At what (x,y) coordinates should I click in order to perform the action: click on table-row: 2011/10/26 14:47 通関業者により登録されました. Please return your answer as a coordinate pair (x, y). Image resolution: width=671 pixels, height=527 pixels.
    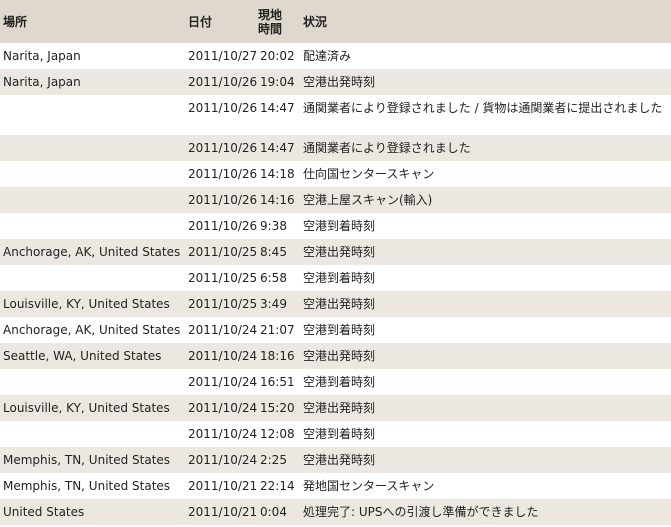
    Looking at the image, I should click on (335, 148).